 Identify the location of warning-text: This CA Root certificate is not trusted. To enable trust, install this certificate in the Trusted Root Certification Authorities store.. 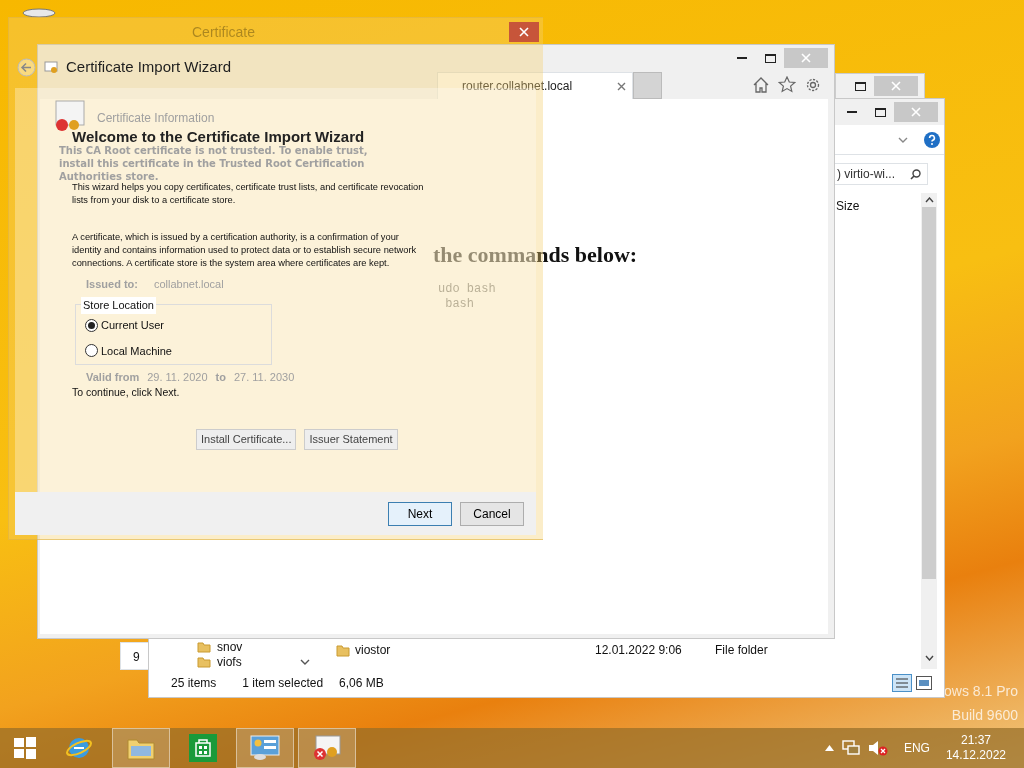
(214, 164).